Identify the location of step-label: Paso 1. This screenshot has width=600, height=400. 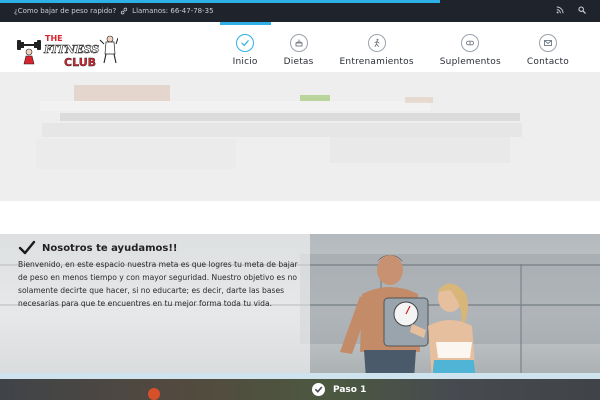
(350, 389).